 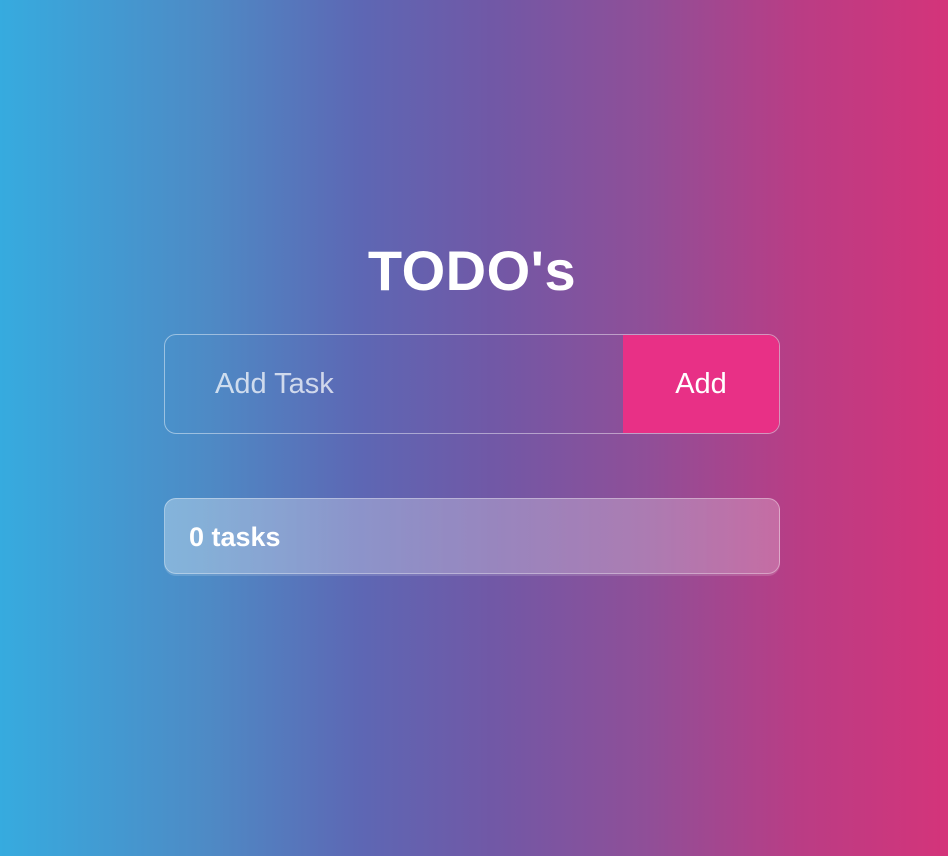 I want to click on add-button: Add, so click(x=701, y=384).